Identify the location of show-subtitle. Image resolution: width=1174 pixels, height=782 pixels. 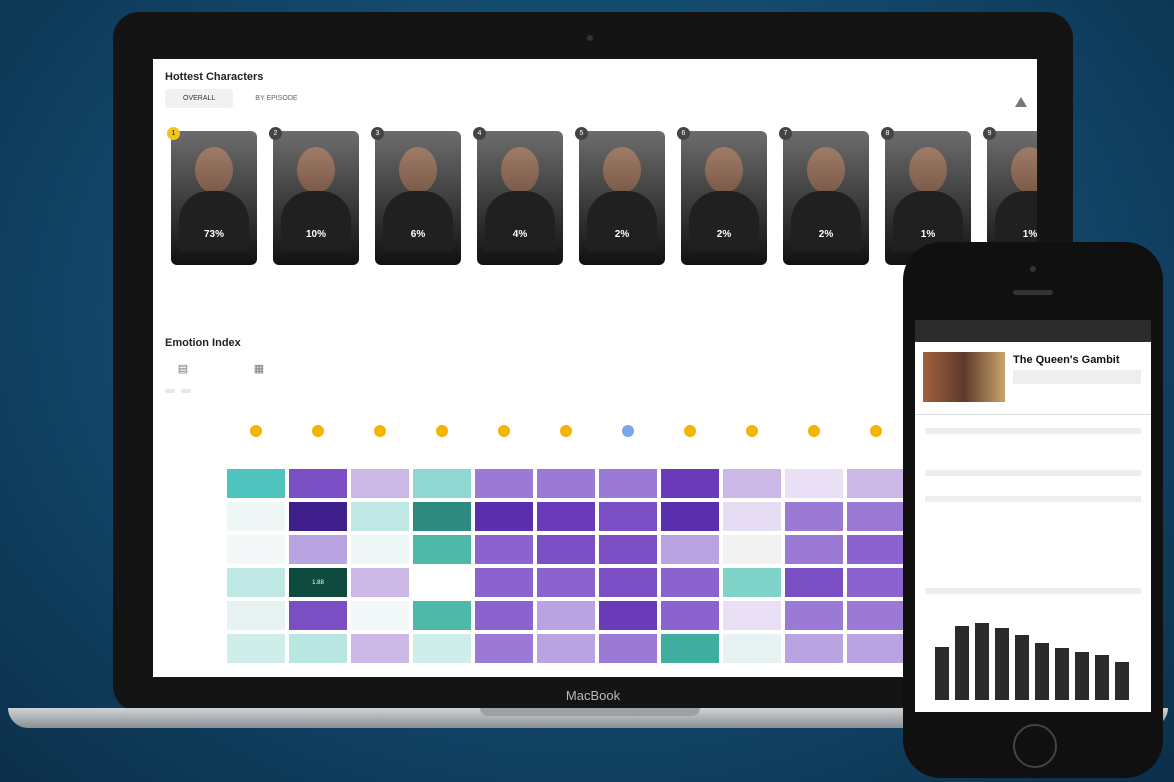
(1077, 377).